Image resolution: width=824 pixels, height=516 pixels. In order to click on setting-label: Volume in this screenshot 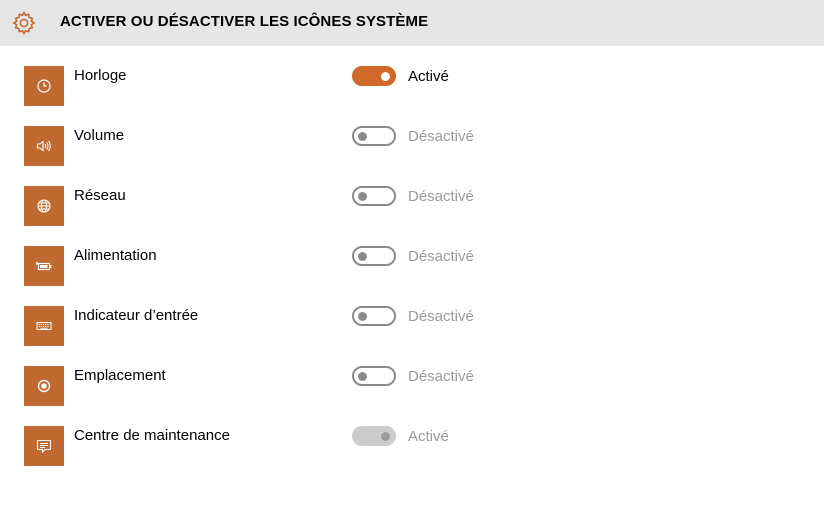, I will do `click(99, 135)`.